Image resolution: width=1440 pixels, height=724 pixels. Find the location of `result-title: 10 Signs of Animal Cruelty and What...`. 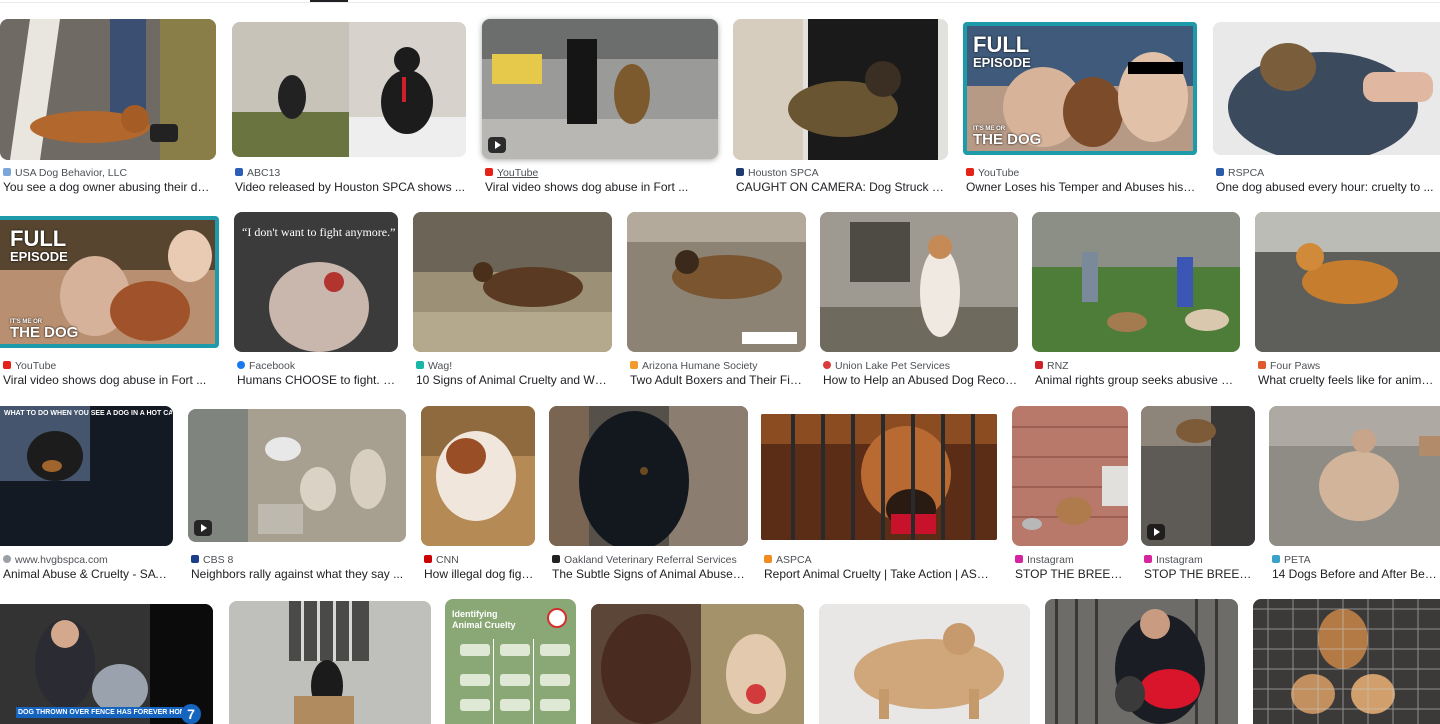

result-title: 10 Signs of Animal Cruelty and What... is located at coordinates (514, 380).